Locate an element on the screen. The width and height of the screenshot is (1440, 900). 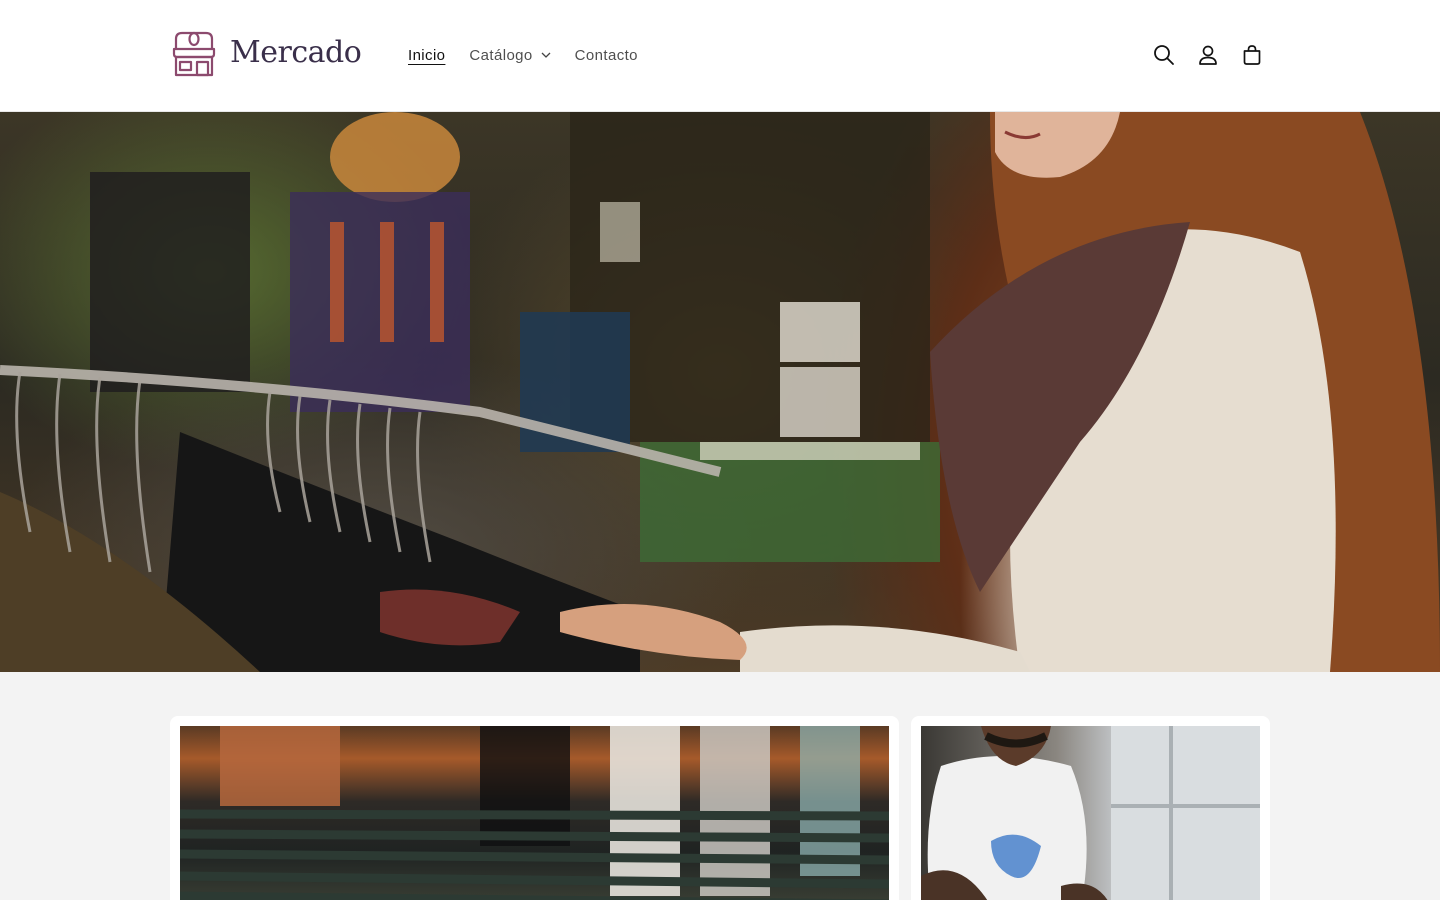
main-nav: Inicio Catálogo Contacto is located at coordinates (523, 55).